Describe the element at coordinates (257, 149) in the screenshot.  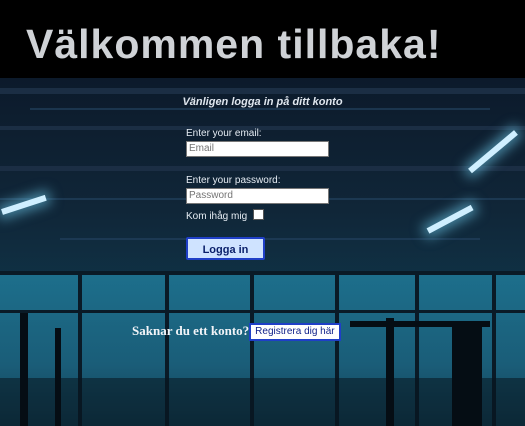
I see `email-field` at that location.